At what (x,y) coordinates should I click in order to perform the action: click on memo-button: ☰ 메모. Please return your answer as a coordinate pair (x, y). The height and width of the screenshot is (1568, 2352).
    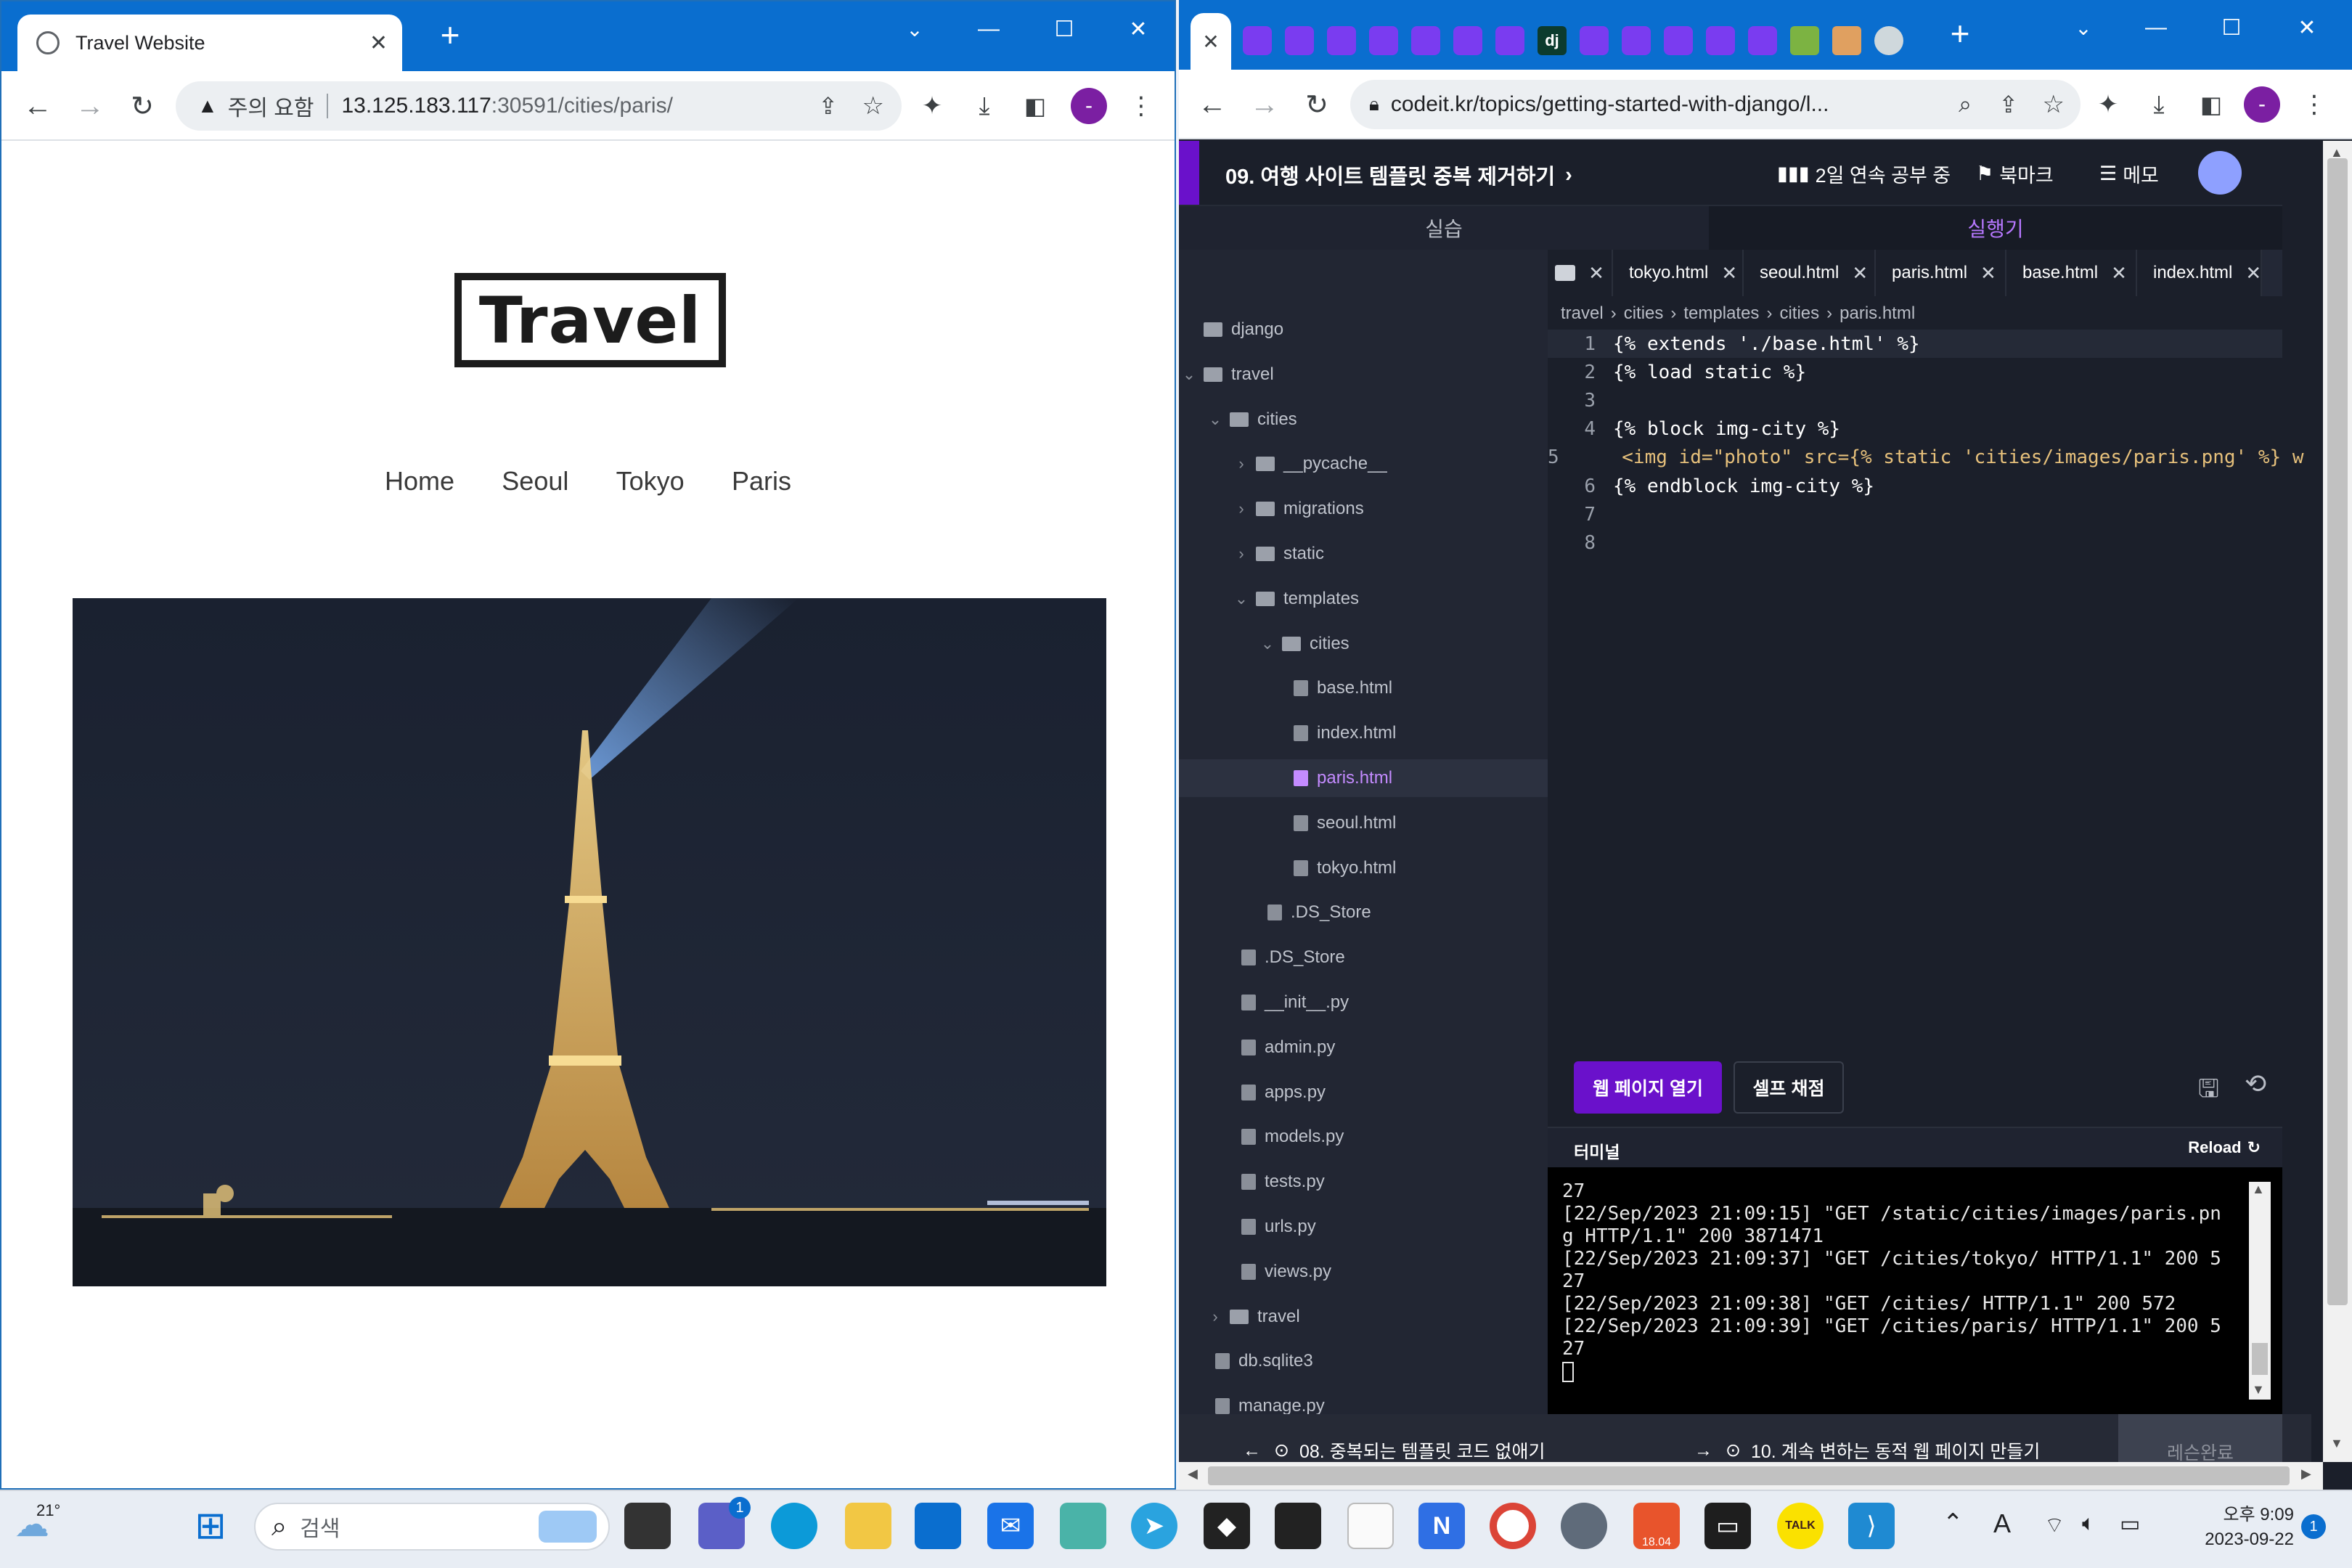
    Looking at the image, I should click on (2129, 174).